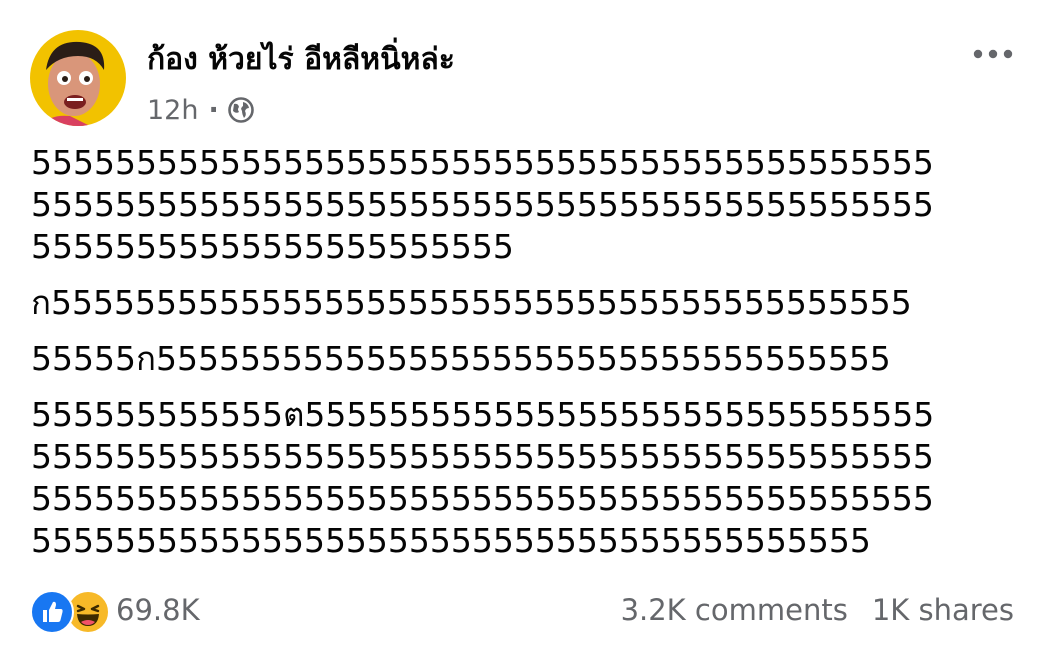 This screenshot has width=1046, height=649. What do you see at coordinates (172, 110) in the screenshot?
I see `post-timestamp: 12h` at bounding box center [172, 110].